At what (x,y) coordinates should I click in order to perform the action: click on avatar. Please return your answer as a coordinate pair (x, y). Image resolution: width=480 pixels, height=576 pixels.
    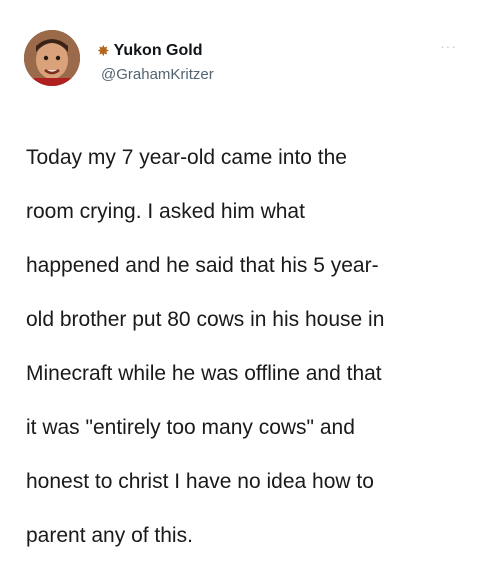
    Looking at the image, I should click on (52, 58).